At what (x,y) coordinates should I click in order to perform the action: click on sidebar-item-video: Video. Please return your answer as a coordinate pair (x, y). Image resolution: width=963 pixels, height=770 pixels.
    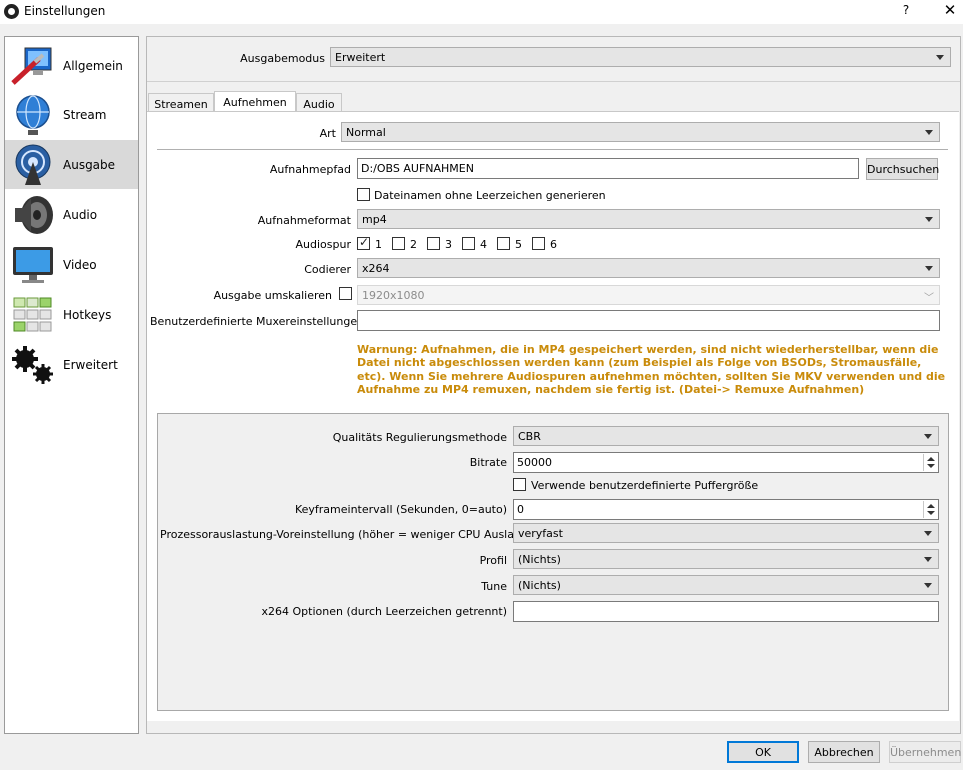
    Looking at the image, I should click on (71, 264).